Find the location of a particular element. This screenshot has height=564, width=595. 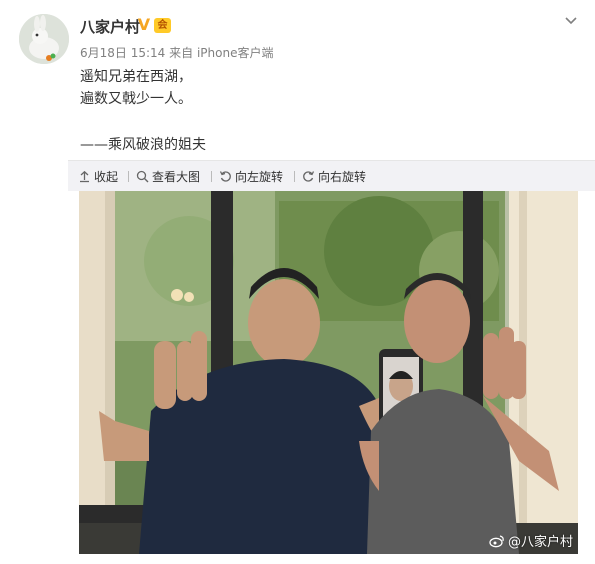

content-line: 遍数又戟少一人。 is located at coordinates (136, 99).